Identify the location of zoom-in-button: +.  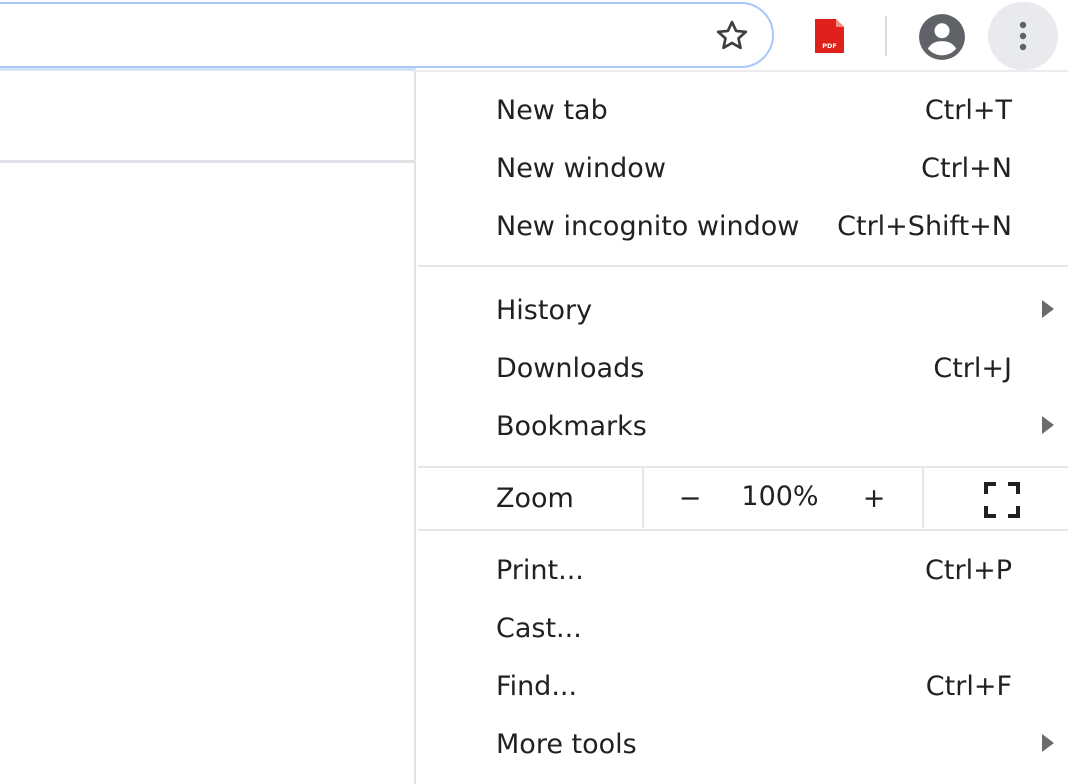
(874, 499).